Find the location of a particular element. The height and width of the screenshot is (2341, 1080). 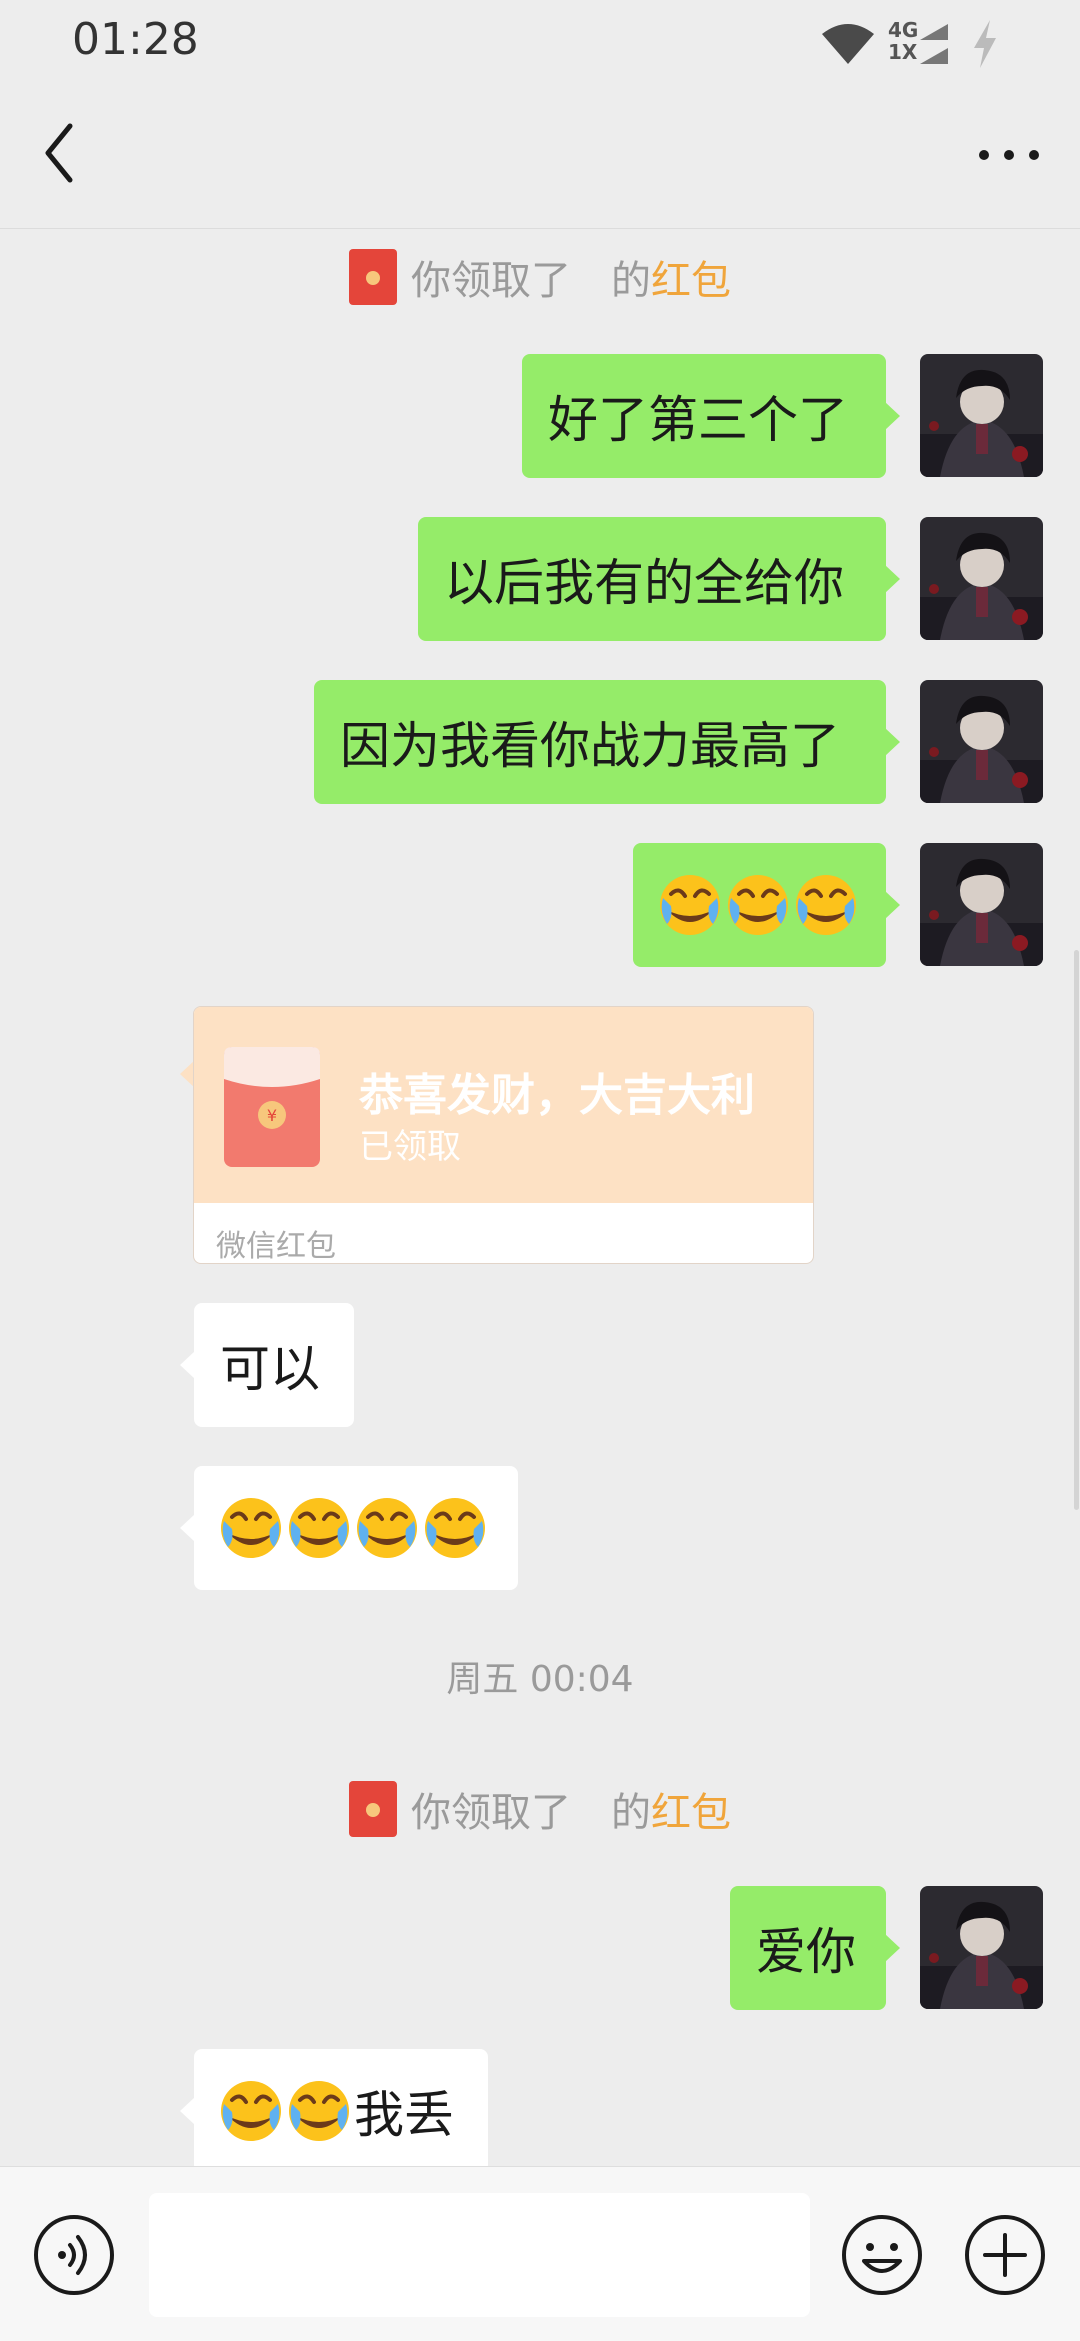

outgoing-emoji-message is located at coordinates (766, 905).